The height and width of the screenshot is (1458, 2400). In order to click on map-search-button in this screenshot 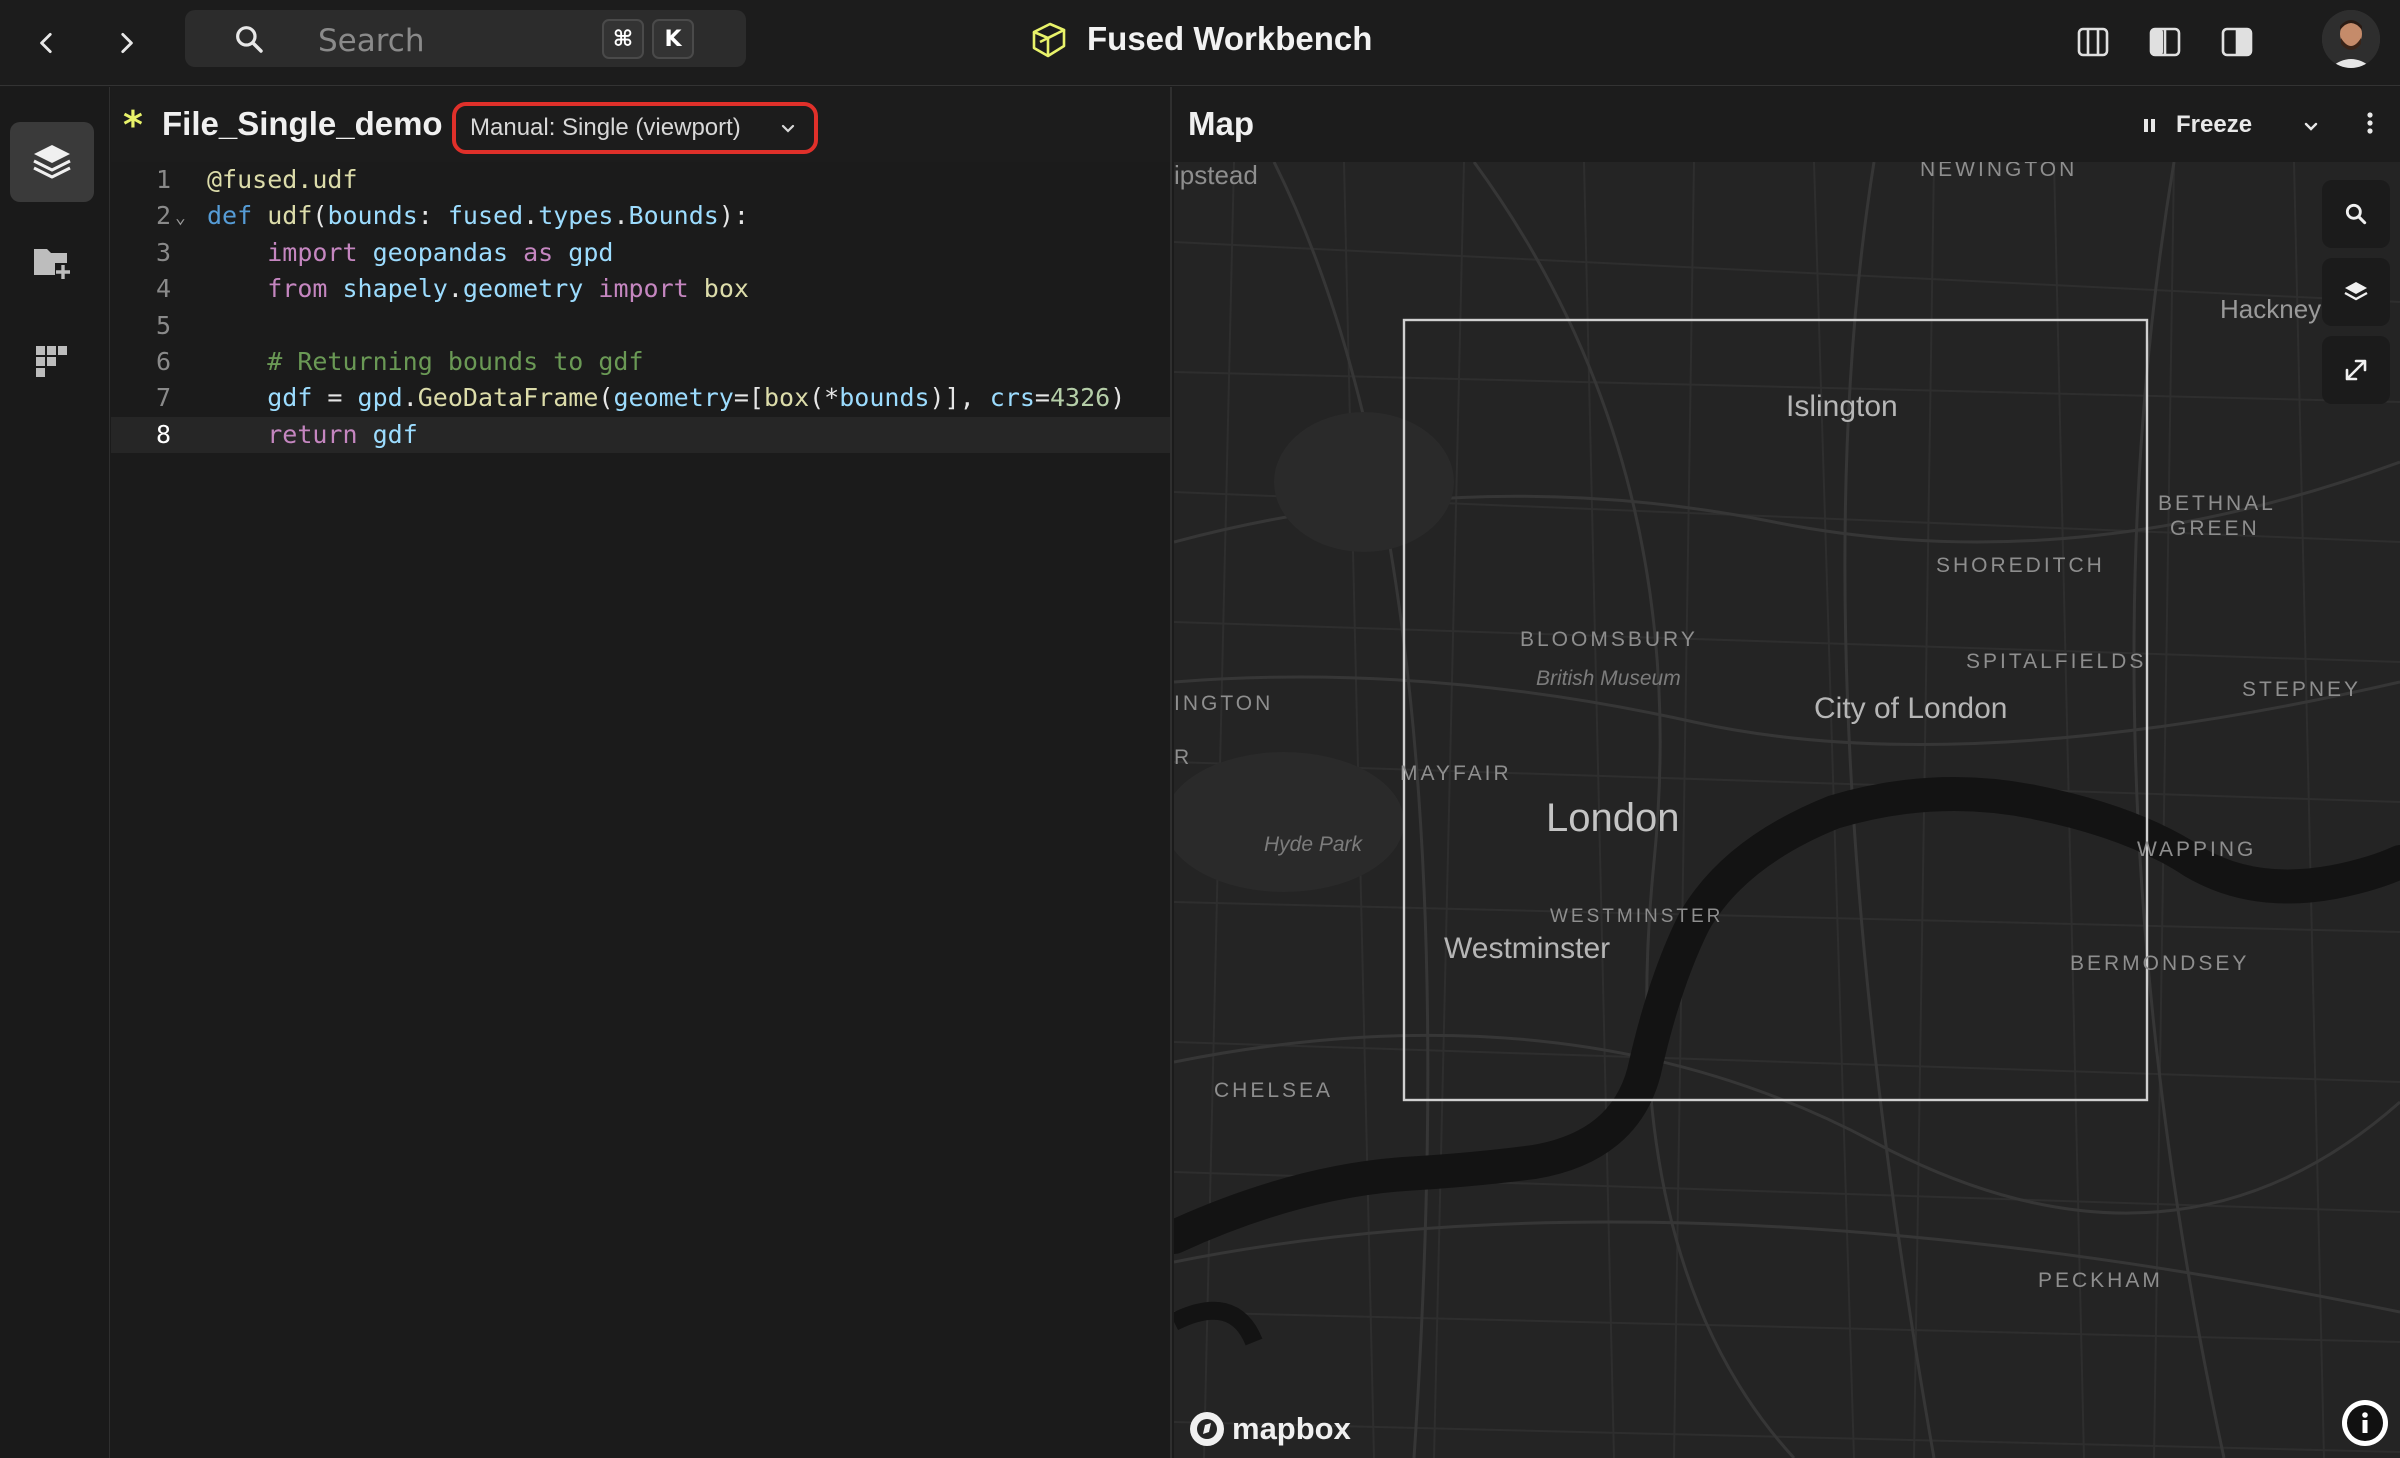, I will do `click(2356, 214)`.